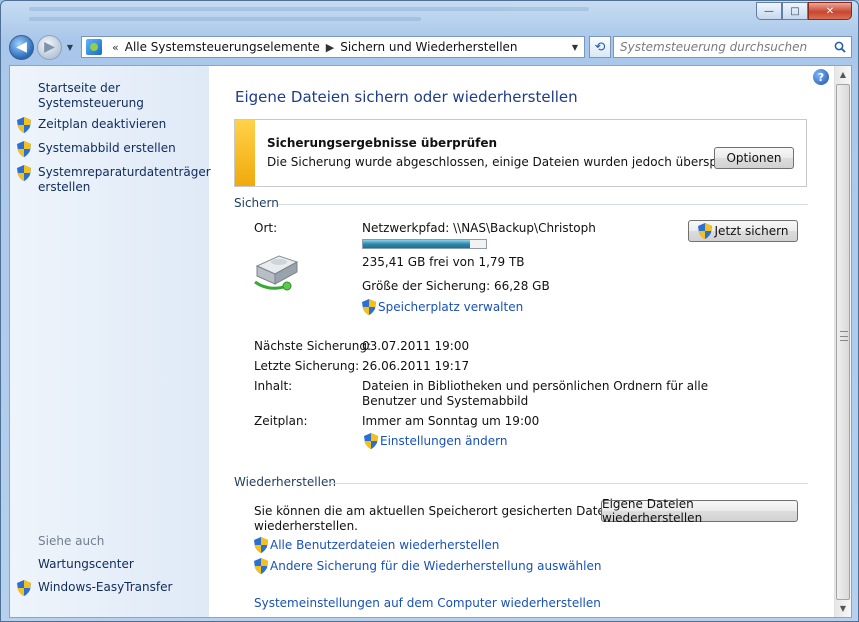  Describe the element at coordinates (382, 143) in the screenshot. I see `notice-title: Sicherungsergebnisse überprüfen` at that location.